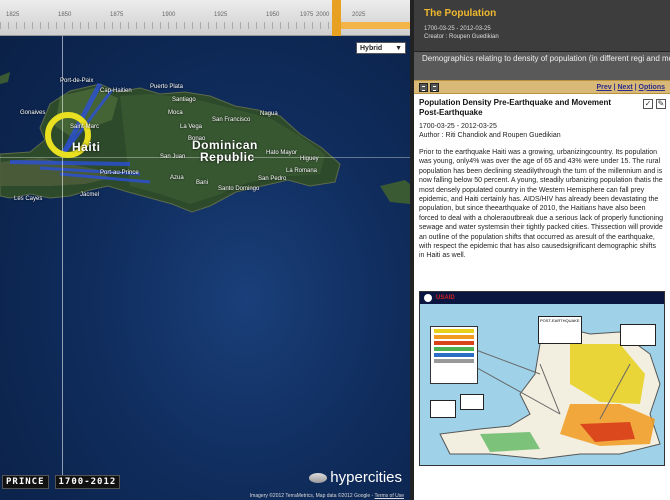 The width and height of the screenshot is (670, 500). I want to click on hypercities-logo: hypercities, so click(355, 477).